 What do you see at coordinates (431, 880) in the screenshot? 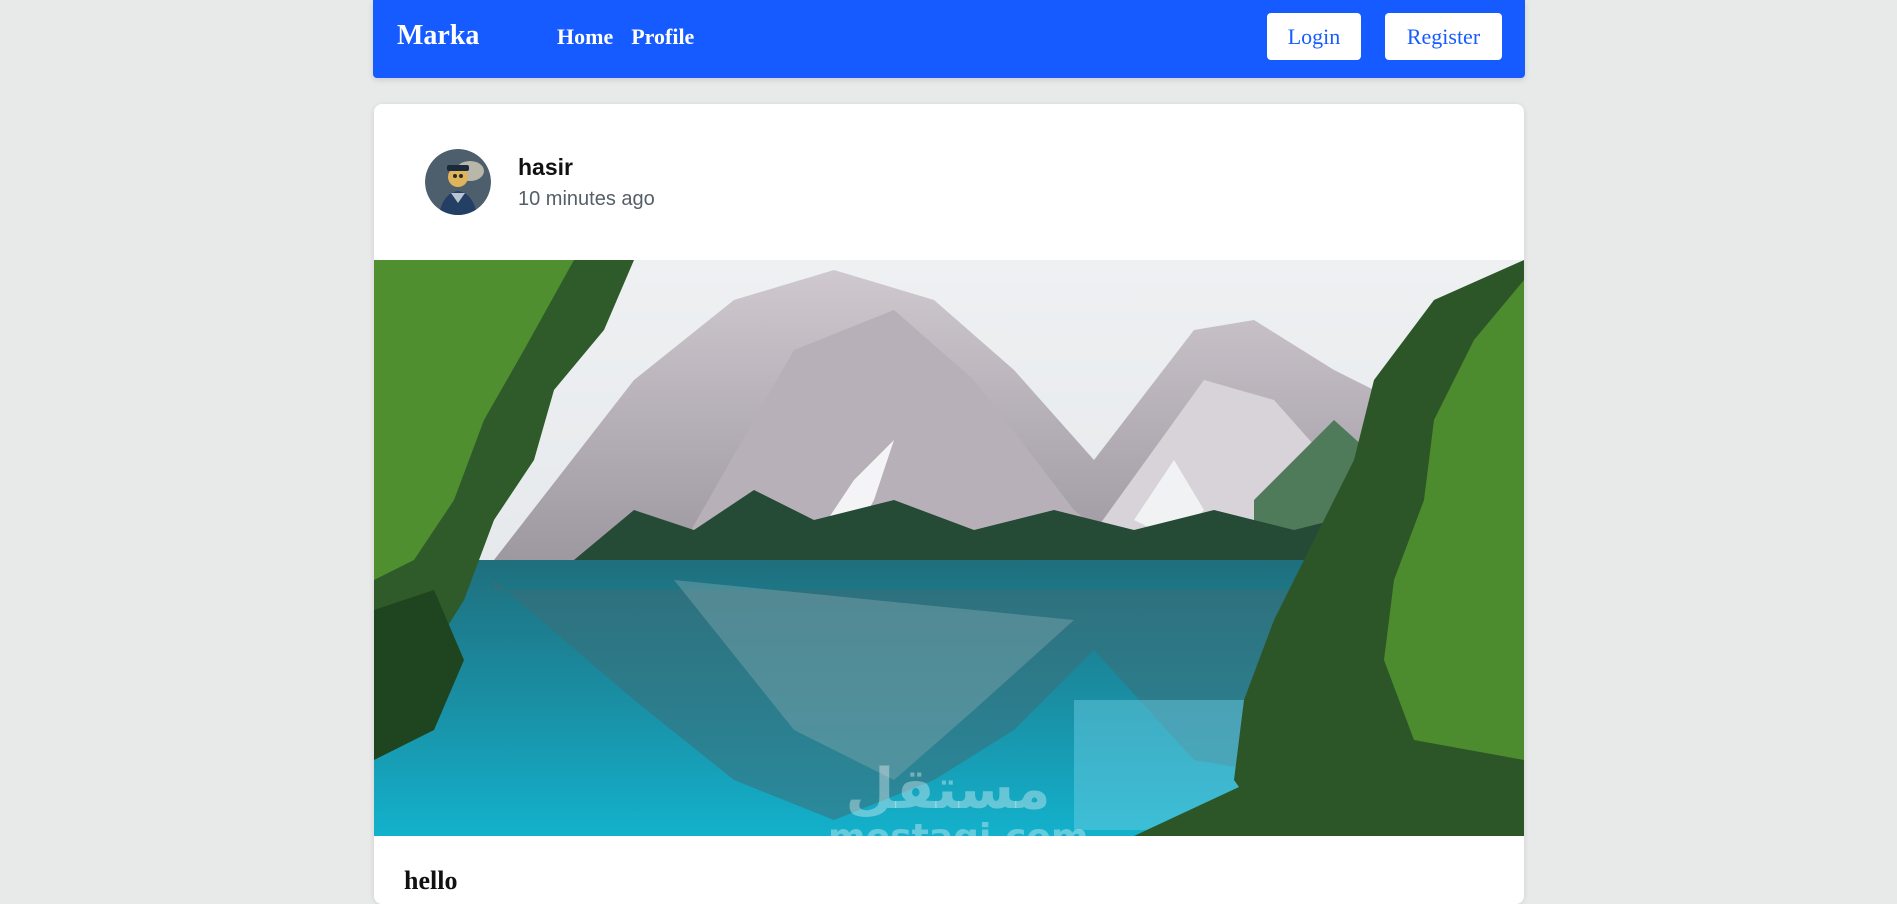
I see `post-body-text: hello` at bounding box center [431, 880].